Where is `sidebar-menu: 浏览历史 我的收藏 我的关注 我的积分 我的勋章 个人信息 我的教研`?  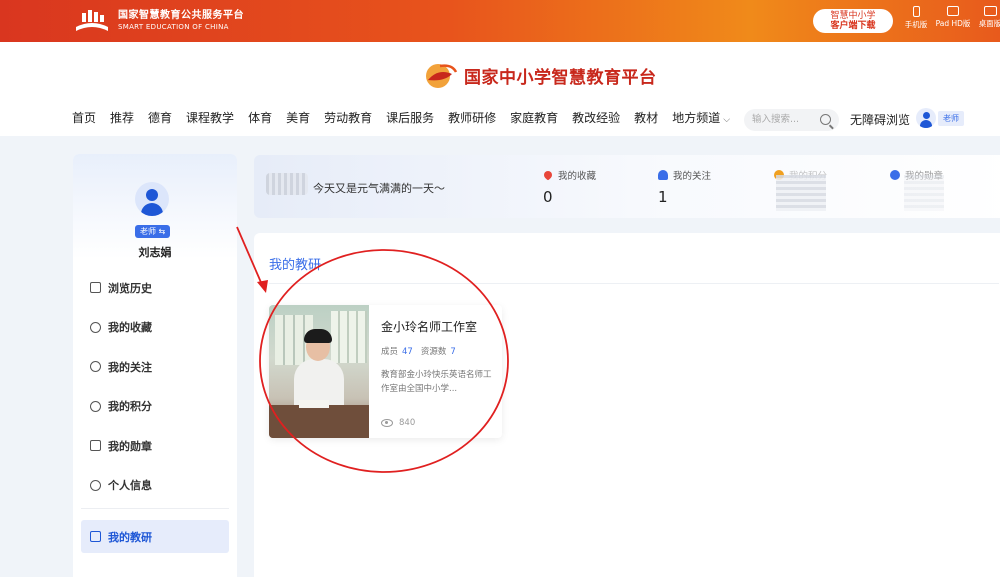
sidebar-menu: 浏览历史 我的收藏 我的关注 我的积分 我的勋章 个人信息 我的教研 is located at coordinates (155, 415).